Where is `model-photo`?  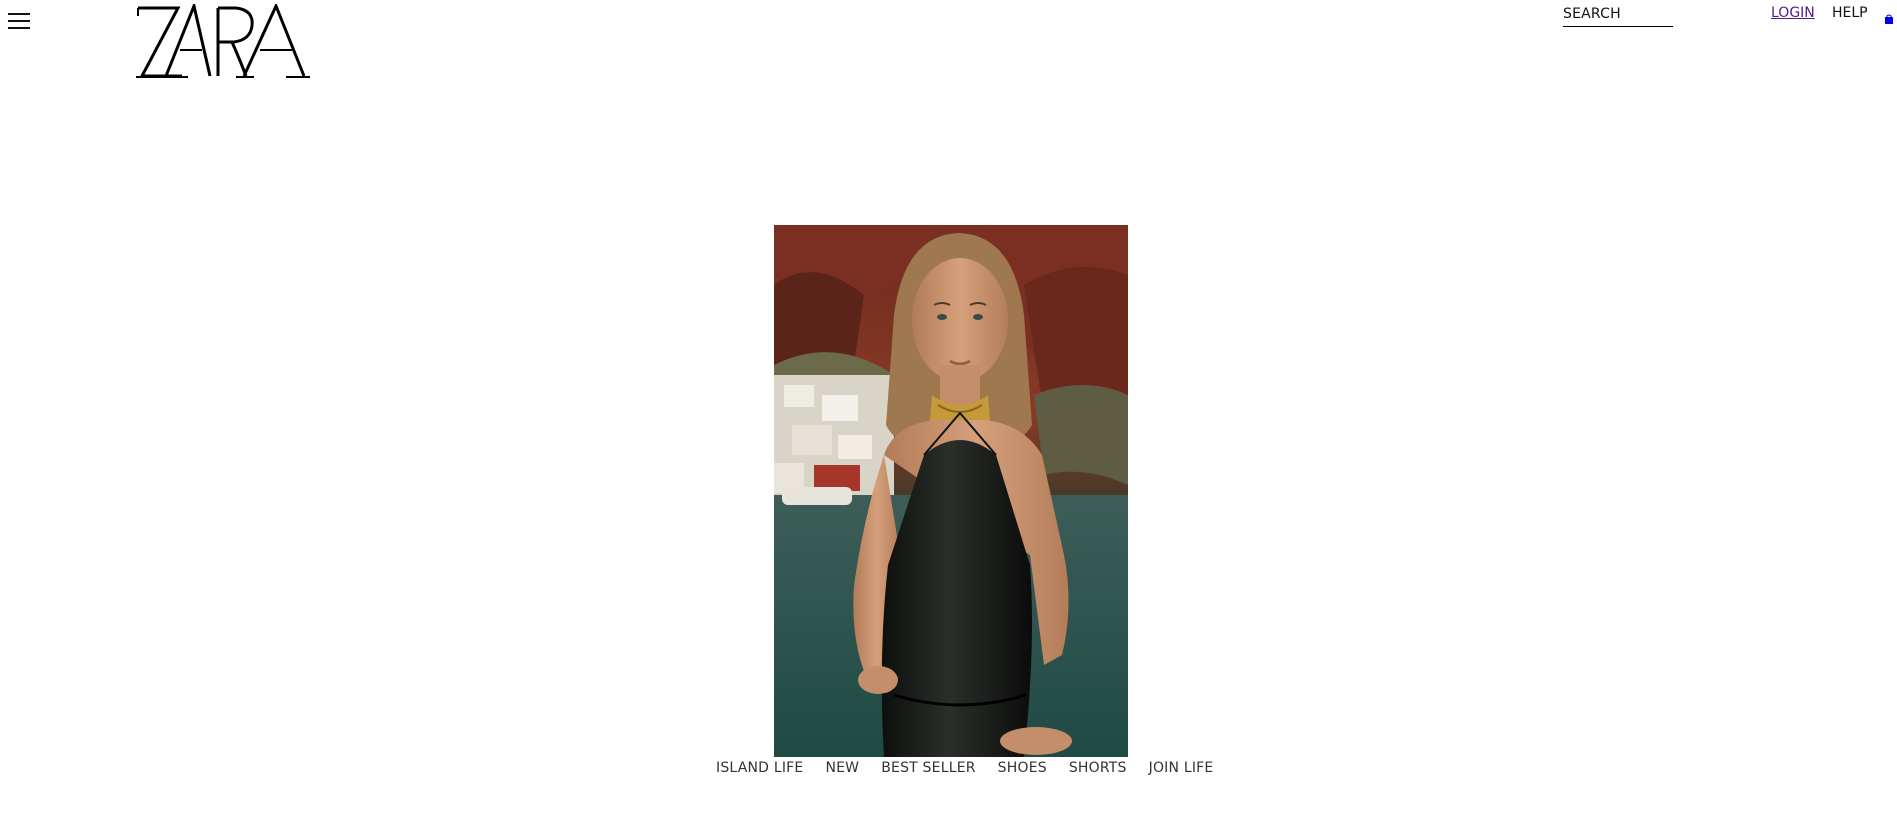 model-photo is located at coordinates (951, 491).